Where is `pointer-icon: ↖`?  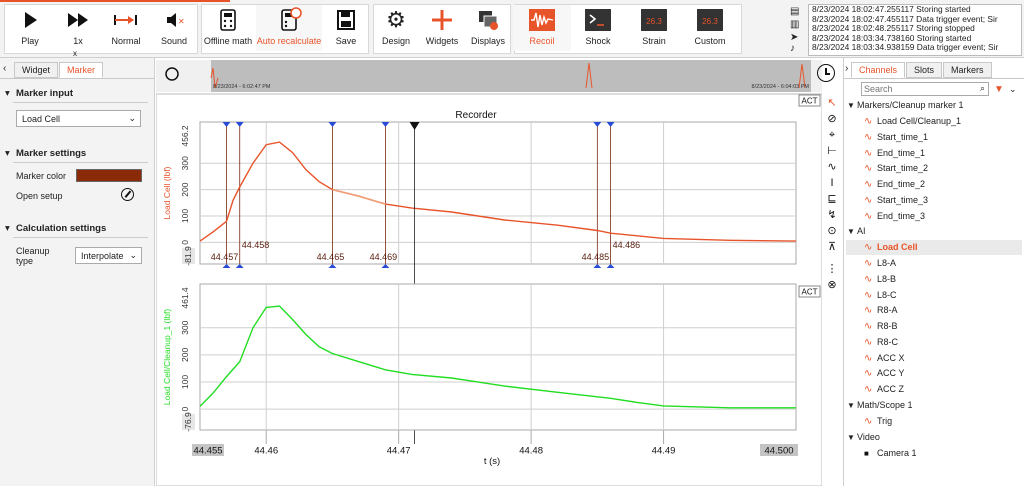 pointer-icon: ↖ is located at coordinates (832, 103).